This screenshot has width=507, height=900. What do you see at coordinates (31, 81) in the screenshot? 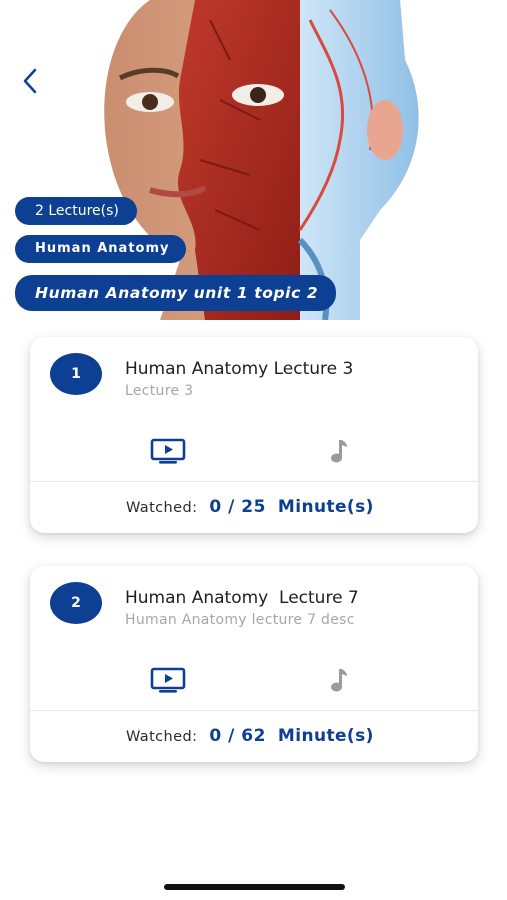
I see `back-chevron-icon` at bounding box center [31, 81].